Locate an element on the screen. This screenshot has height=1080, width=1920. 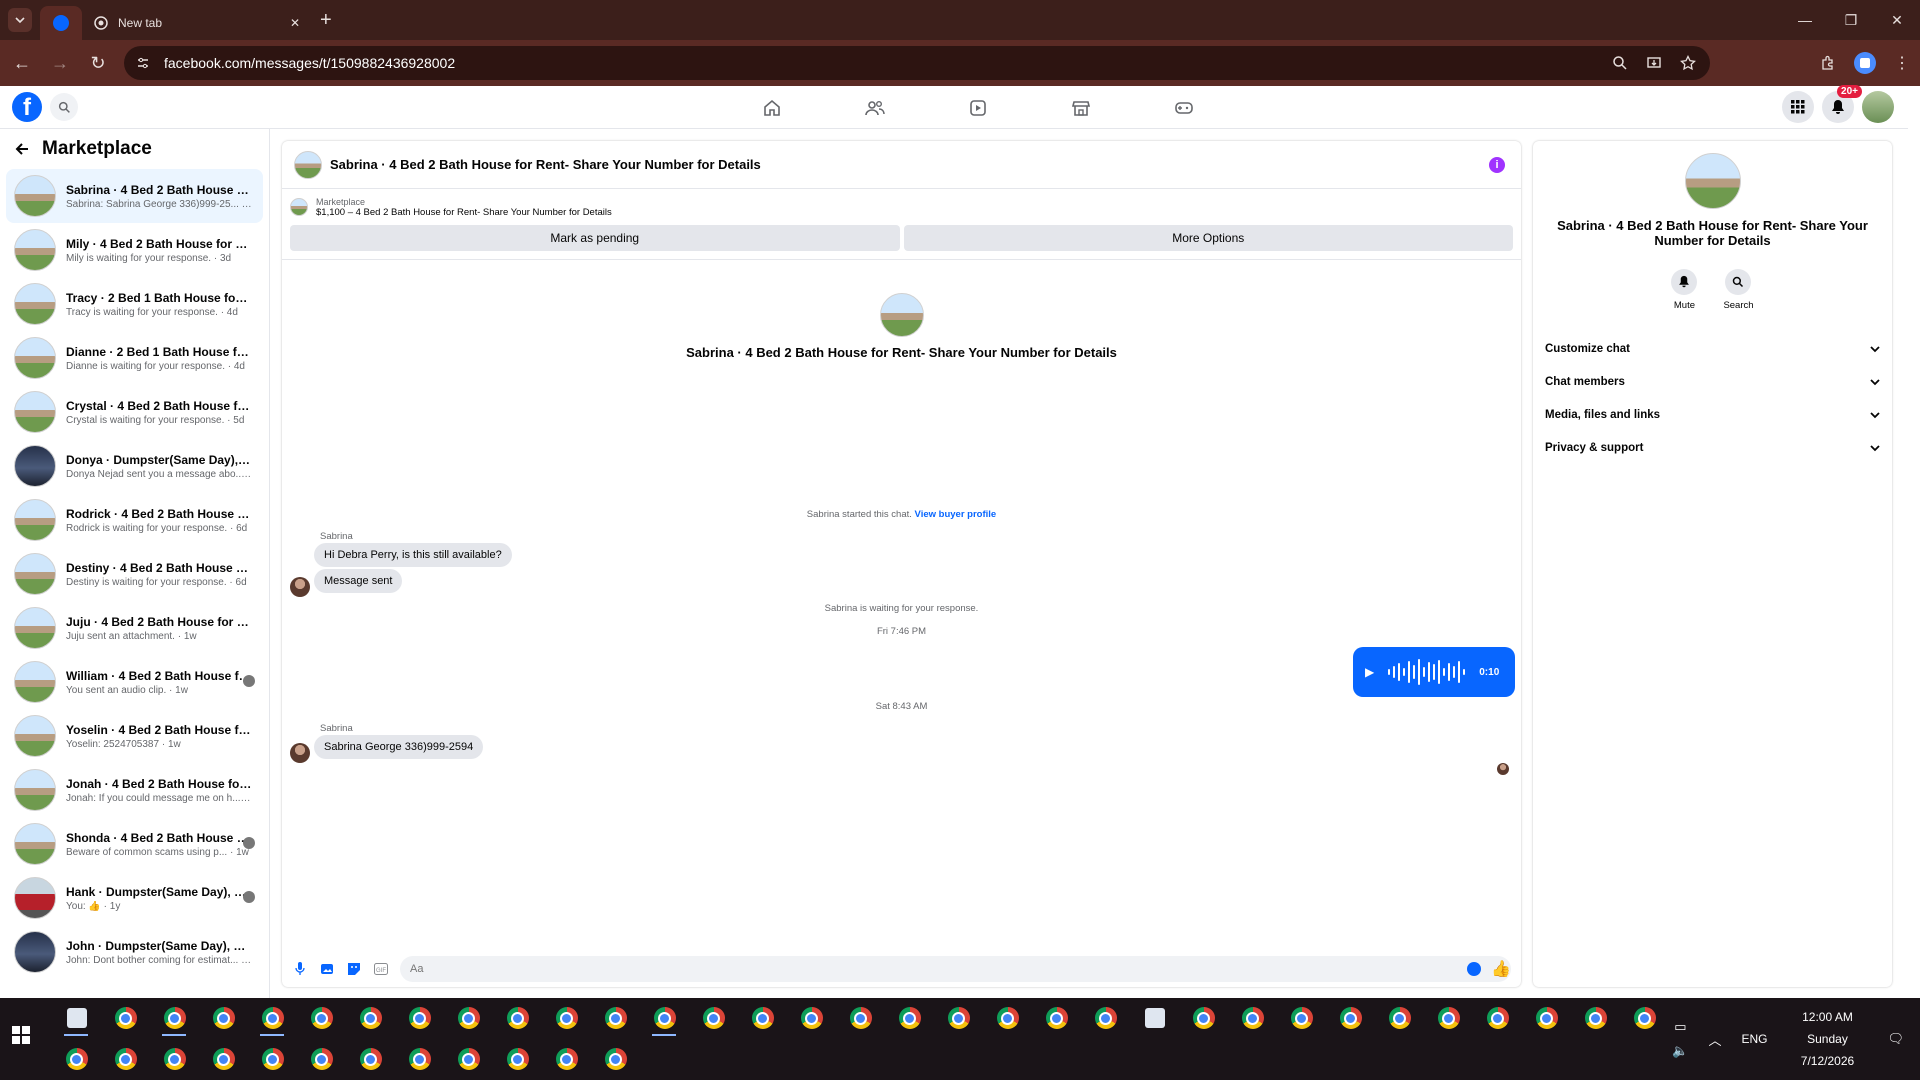
mark-as-pending-button: Mark as pending is located at coordinates (595, 238).